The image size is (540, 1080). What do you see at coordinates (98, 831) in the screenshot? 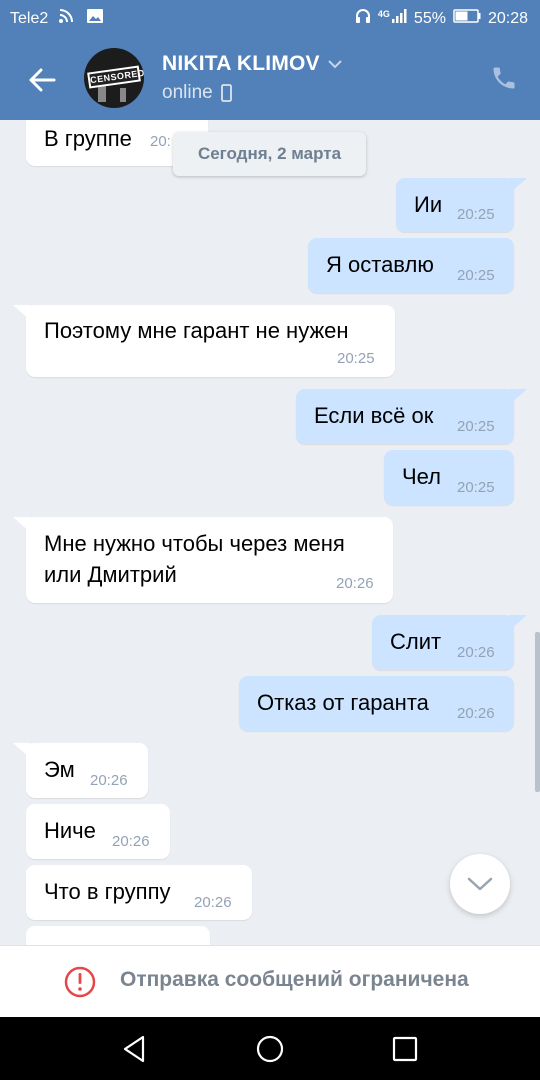
I see `message-incoming: Ниче 20:26` at bounding box center [98, 831].